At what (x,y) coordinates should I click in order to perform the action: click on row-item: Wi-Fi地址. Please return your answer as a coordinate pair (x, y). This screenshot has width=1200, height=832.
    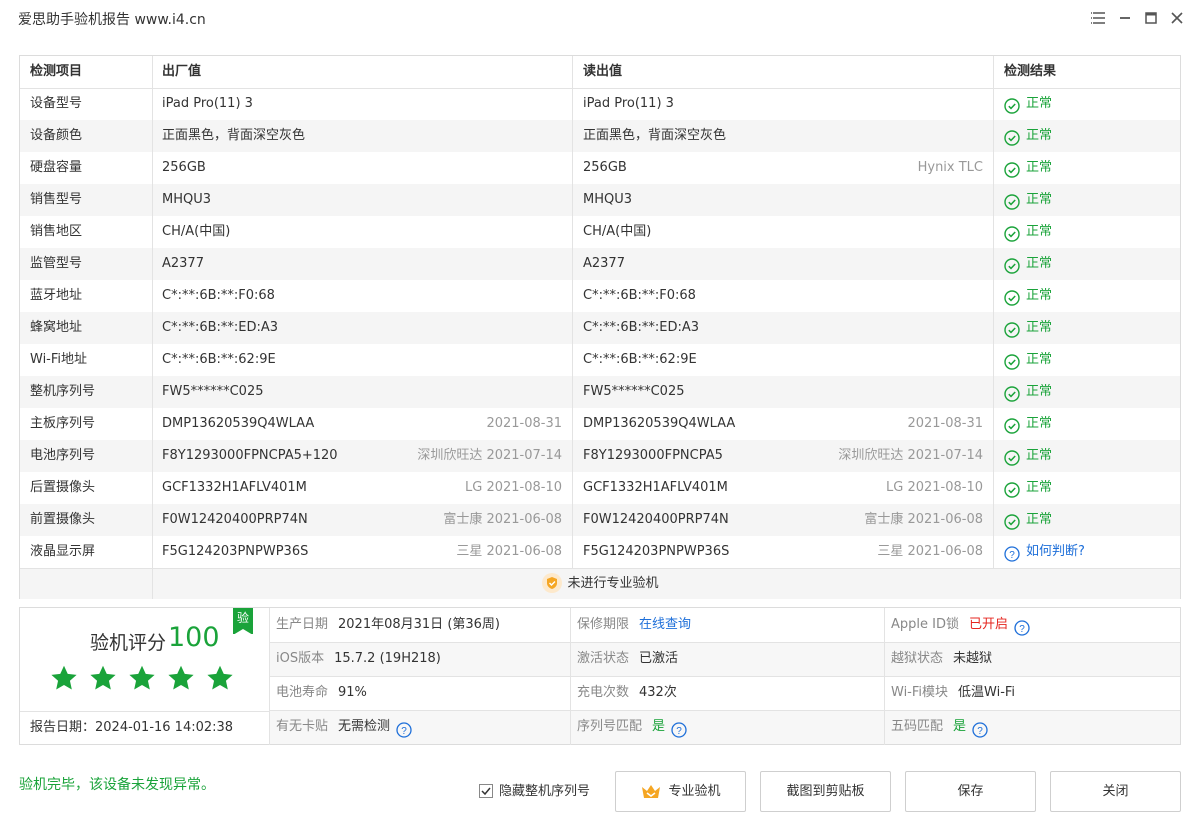
    Looking at the image, I should click on (59, 359).